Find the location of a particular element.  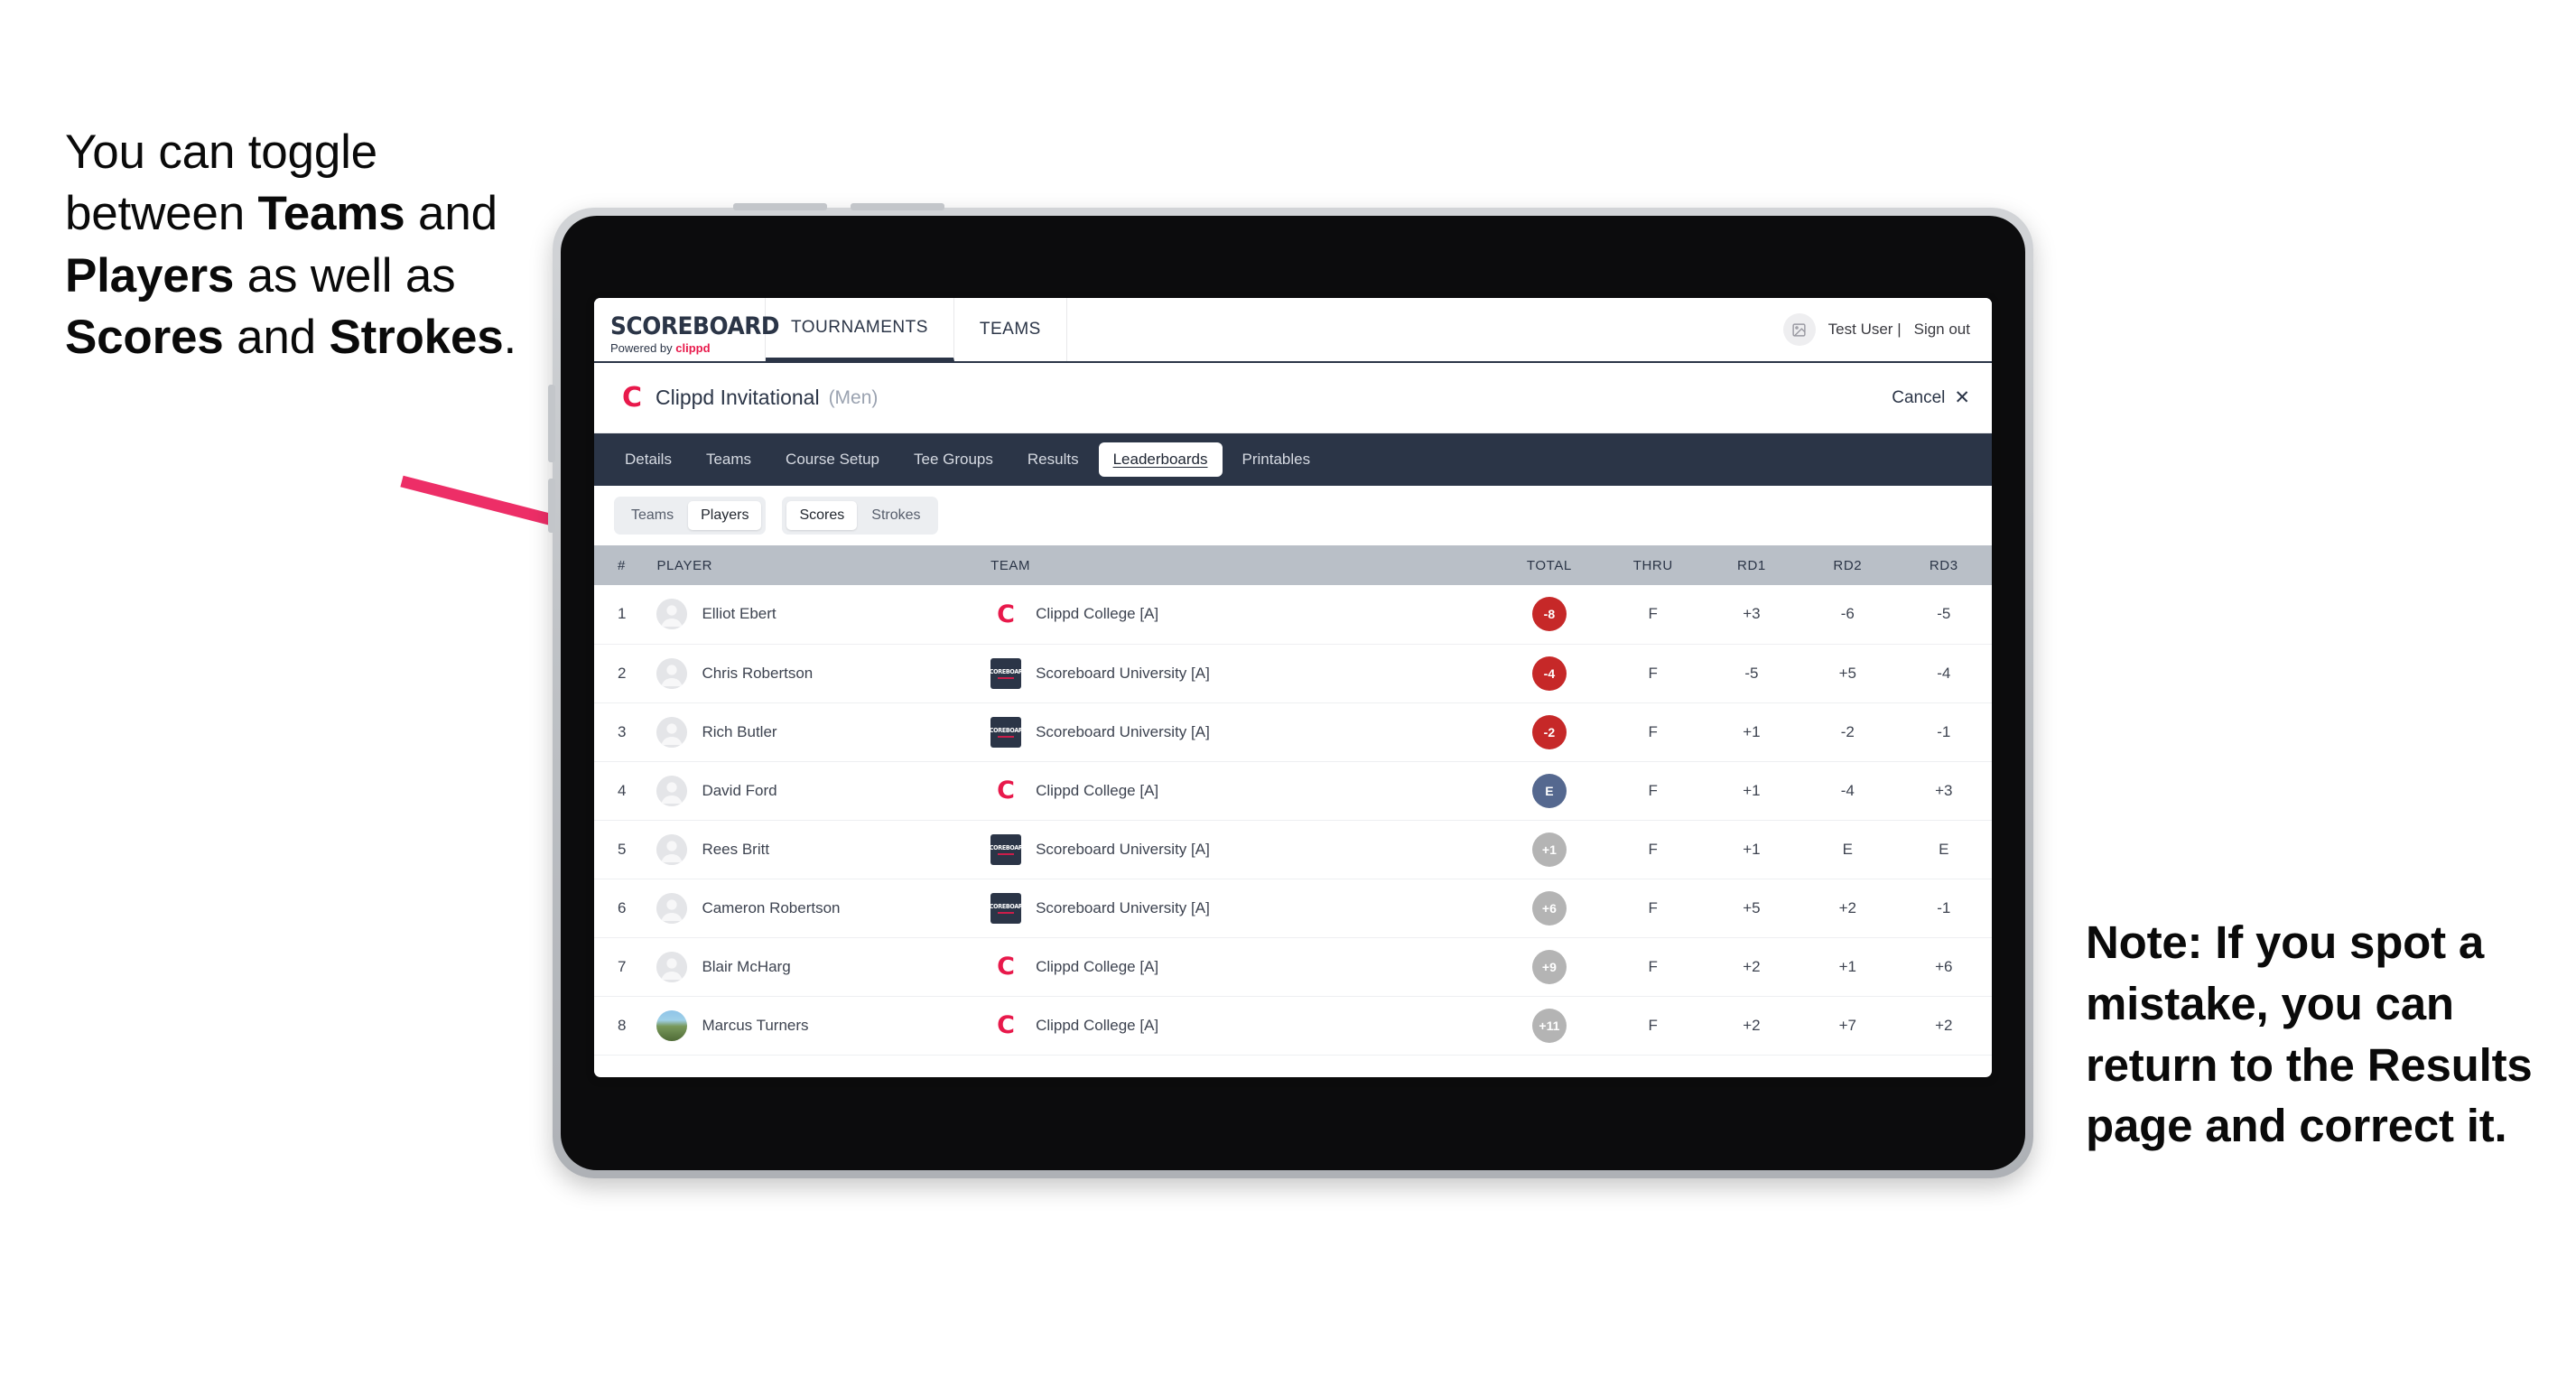

cell-player: Cameron Robertson is located at coordinates (823, 908).